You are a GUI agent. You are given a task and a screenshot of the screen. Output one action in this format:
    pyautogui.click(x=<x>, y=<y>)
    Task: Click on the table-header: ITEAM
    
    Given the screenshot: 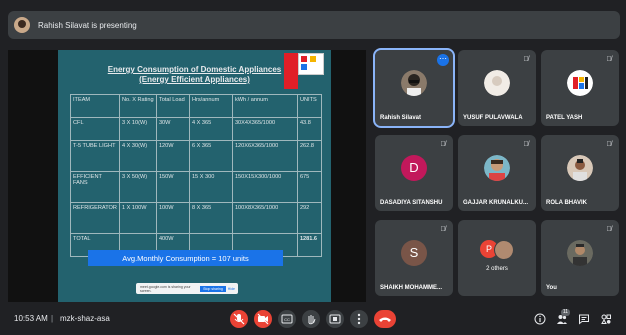 What is the action you would take?
    pyautogui.click(x=95, y=106)
    